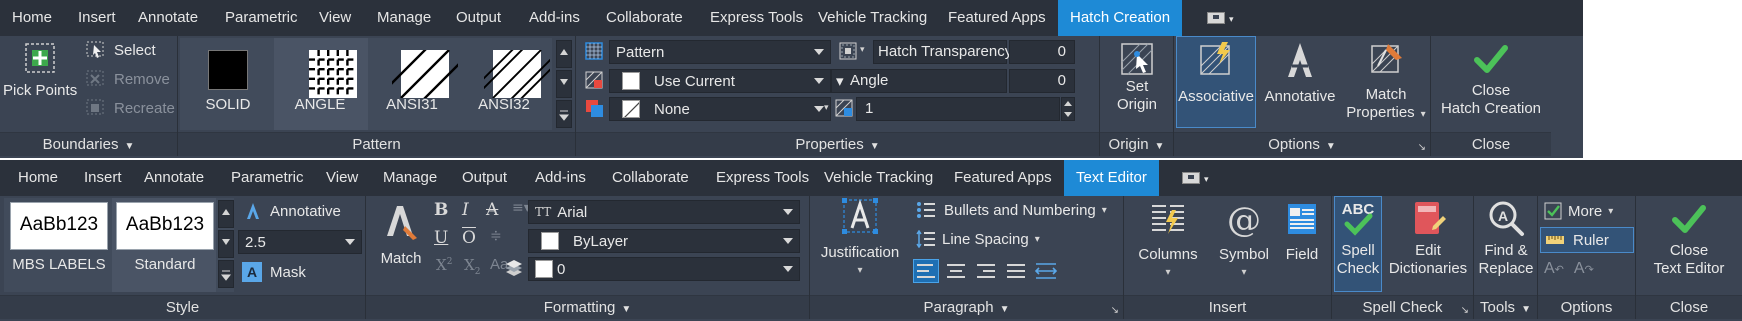 The width and height of the screenshot is (1742, 321). I want to click on align-left-button, so click(926, 271).